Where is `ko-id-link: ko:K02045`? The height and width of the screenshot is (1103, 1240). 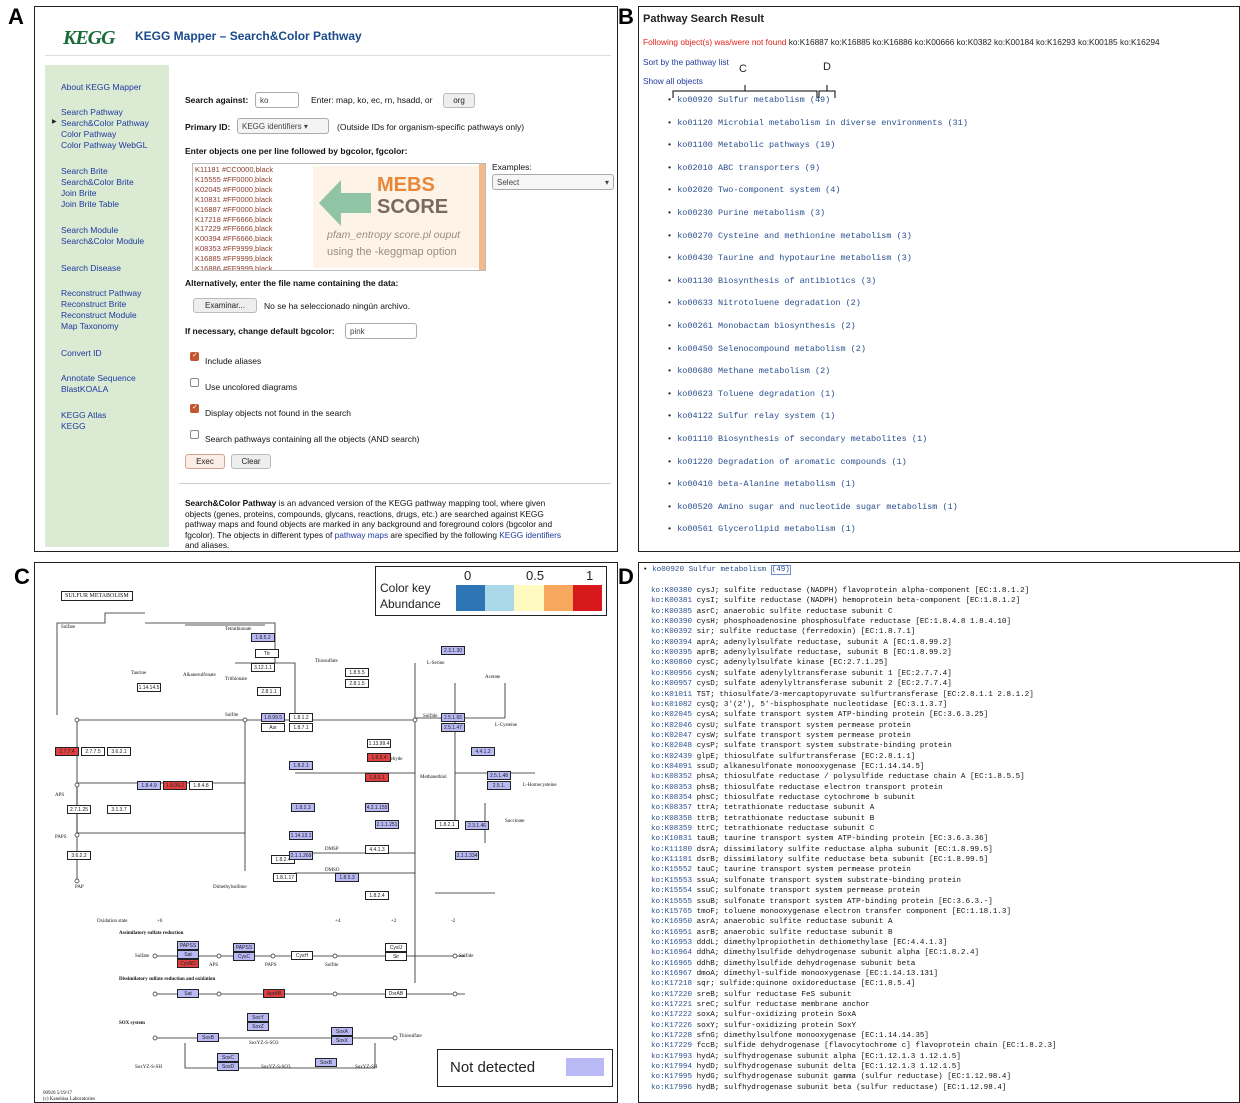 ko-id-link: ko:K02045 is located at coordinates (671, 715).